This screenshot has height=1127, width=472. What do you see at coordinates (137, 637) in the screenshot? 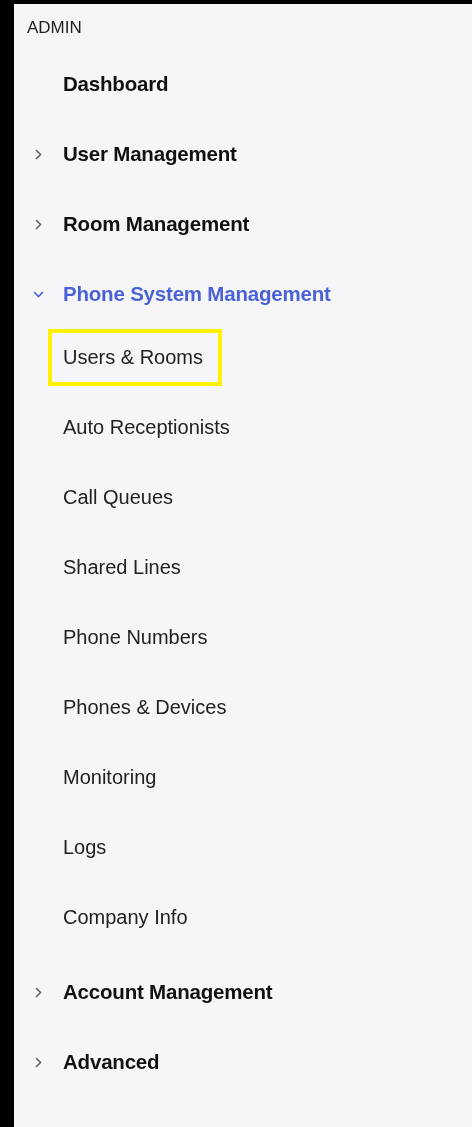
I see `submenu-item: Phone Numbers` at bounding box center [137, 637].